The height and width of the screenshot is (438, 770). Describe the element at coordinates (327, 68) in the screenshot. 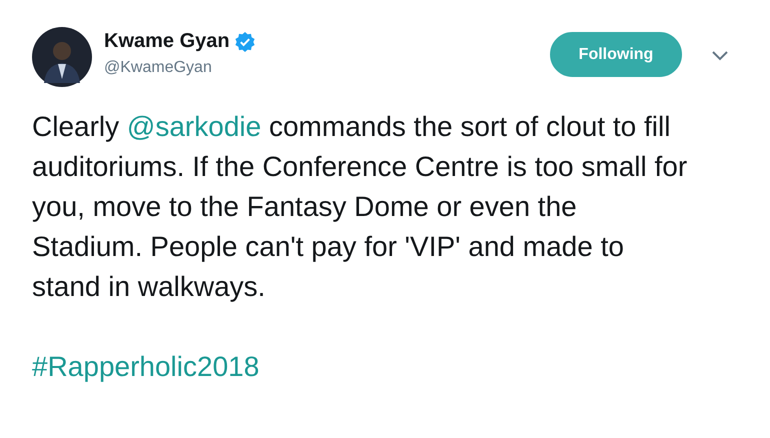

I see `author-handle: @KwameGyan` at that location.